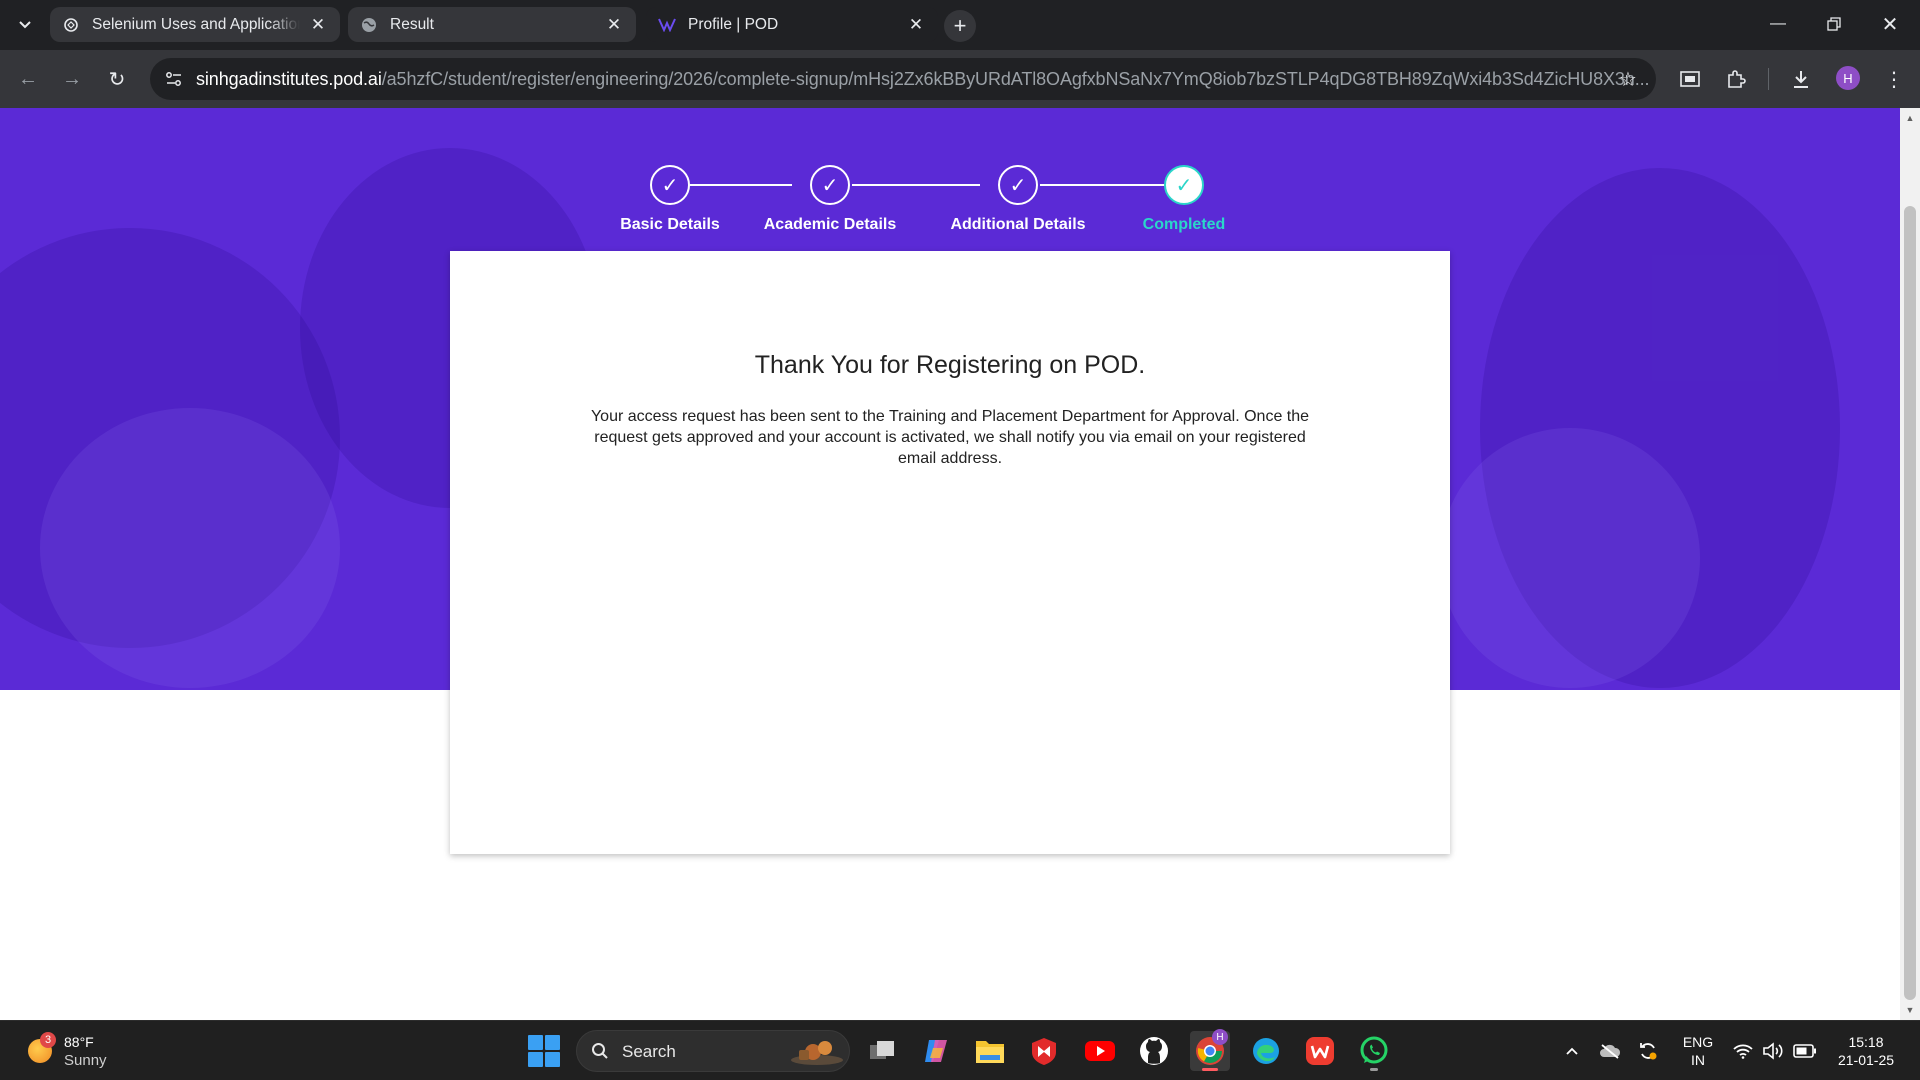 This screenshot has width=1920, height=1080. I want to click on github-icon, so click(1154, 1051).